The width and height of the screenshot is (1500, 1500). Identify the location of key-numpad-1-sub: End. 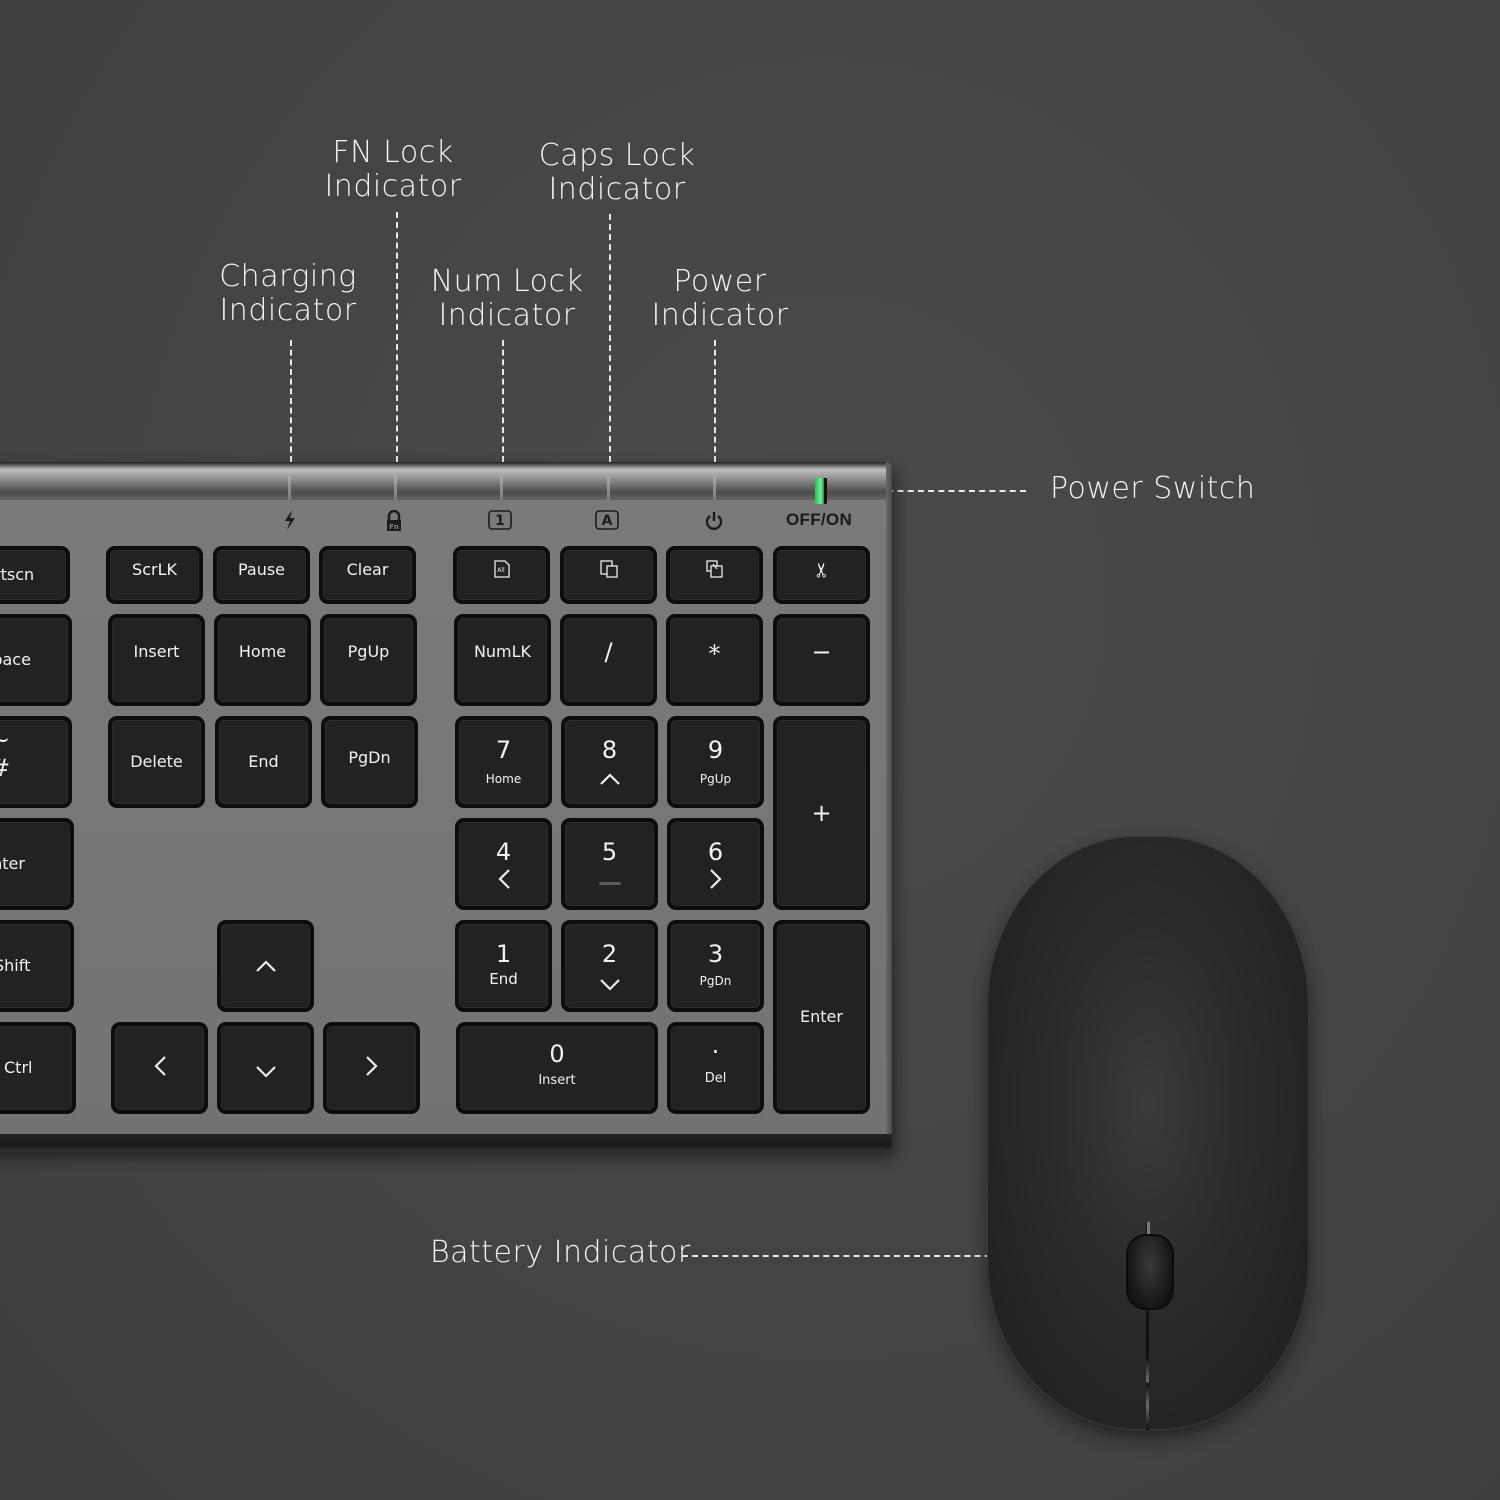
(503, 979).